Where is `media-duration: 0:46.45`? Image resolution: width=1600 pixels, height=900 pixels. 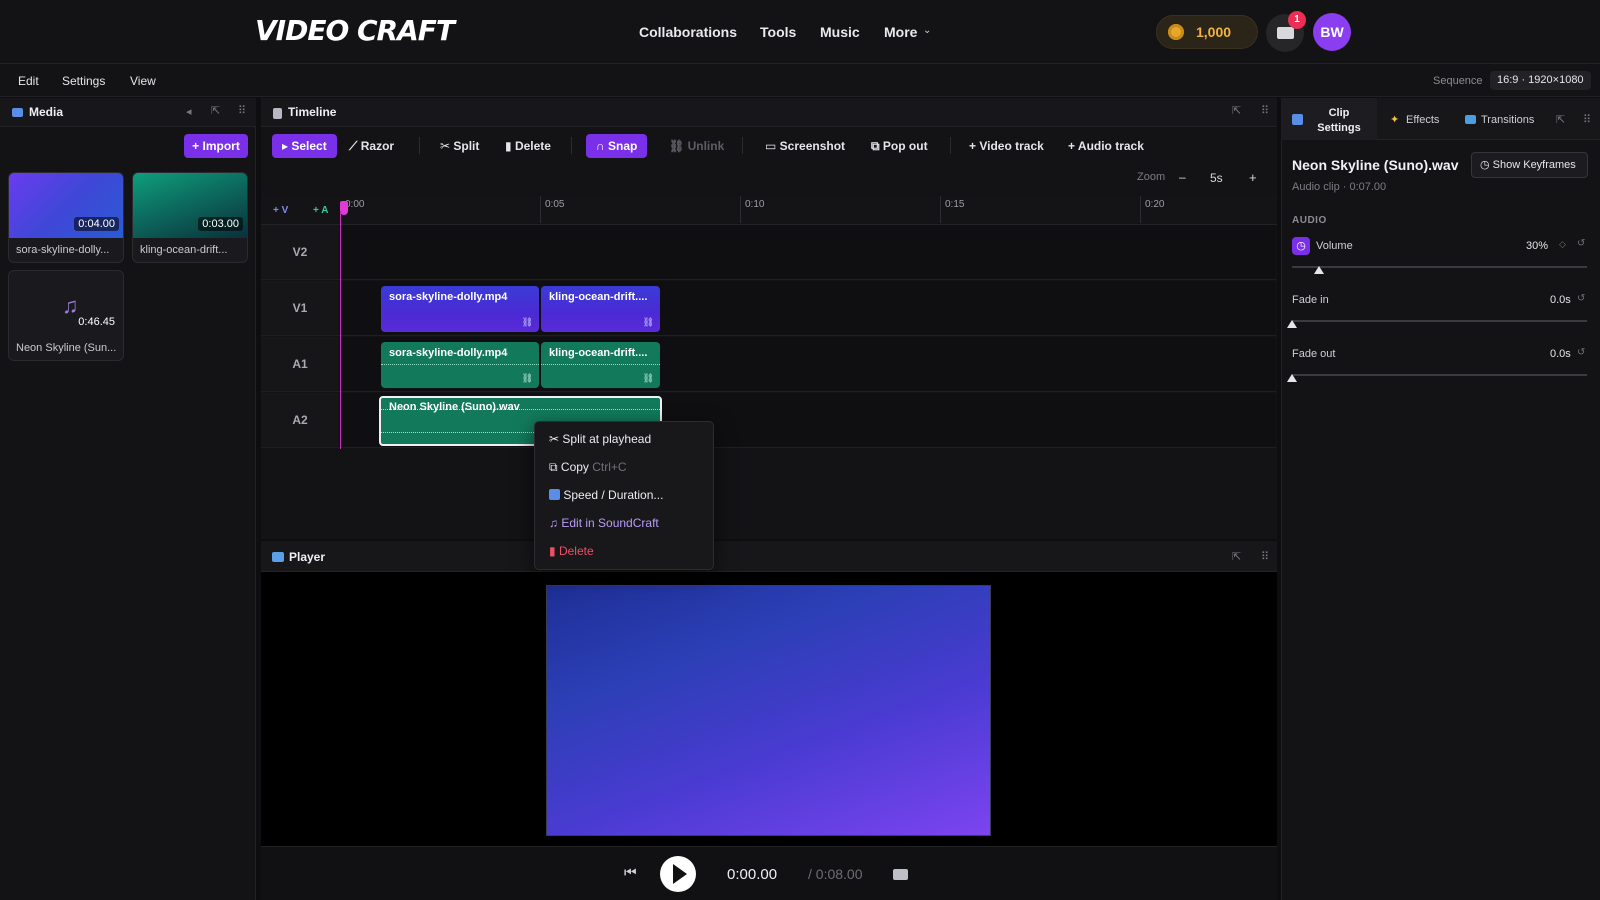
media-duration: 0:46.45 is located at coordinates (96, 322).